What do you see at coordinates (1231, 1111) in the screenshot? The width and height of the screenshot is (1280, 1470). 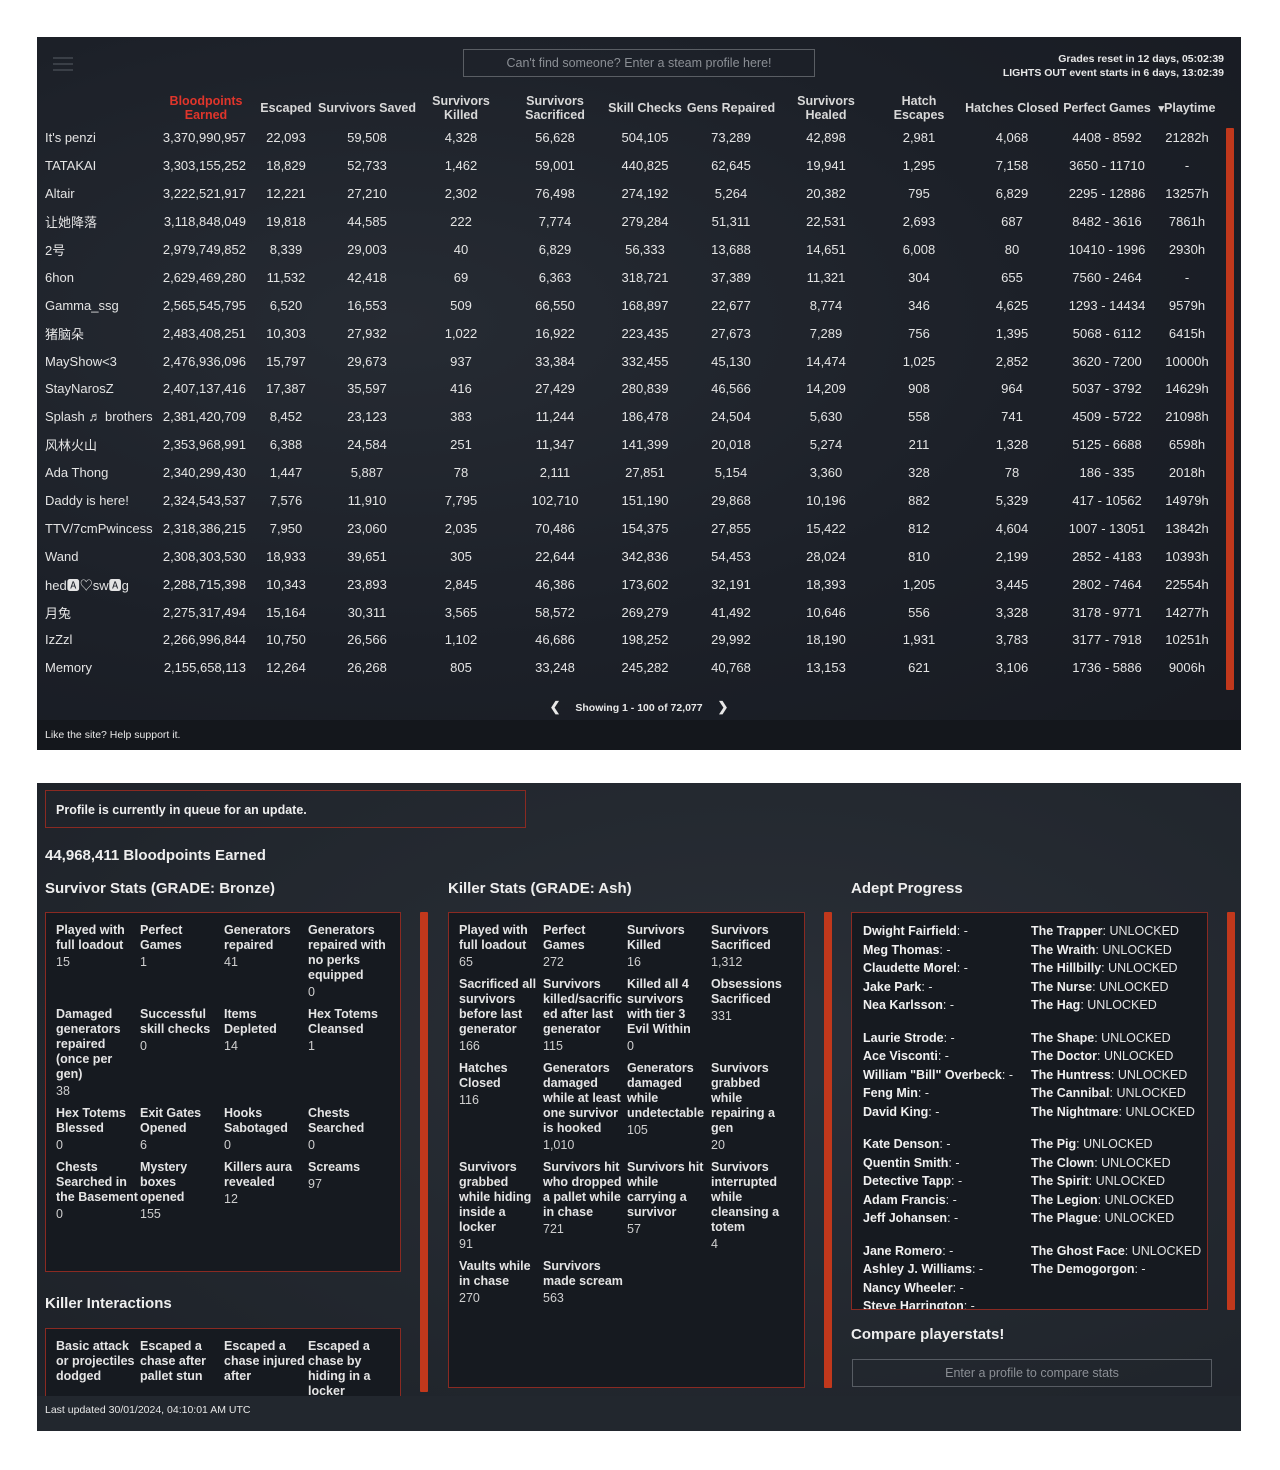 I see `adept-scrollbar` at bounding box center [1231, 1111].